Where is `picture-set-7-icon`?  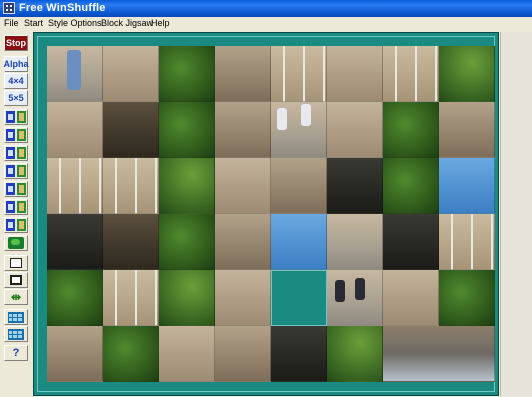 picture-set-7-icon is located at coordinates (16, 225).